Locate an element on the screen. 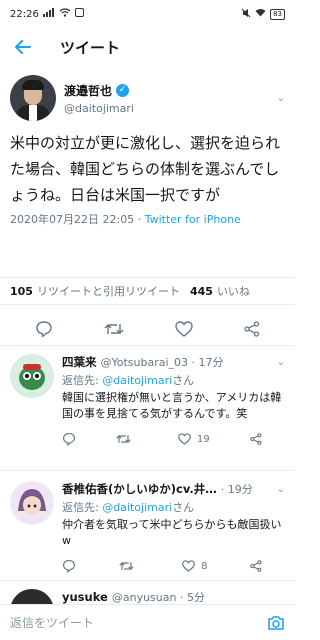  reply-action-row: 19 is located at coordinates (162, 439).